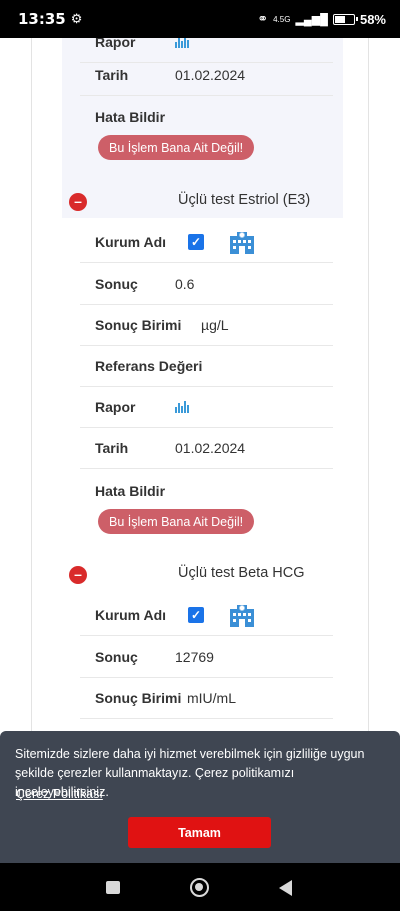  What do you see at coordinates (244, 200) in the screenshot?
I see `section-title: Üçlü test Estriol (E3)` at bounding box center [244, 200].